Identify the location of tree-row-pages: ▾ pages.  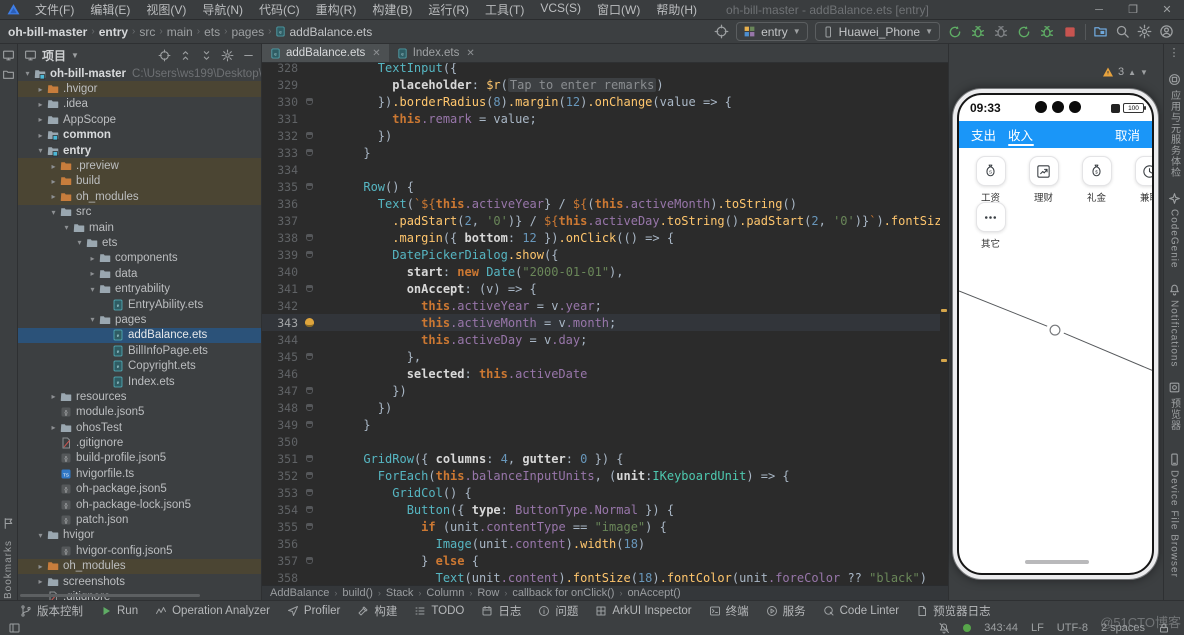
(139, 319).